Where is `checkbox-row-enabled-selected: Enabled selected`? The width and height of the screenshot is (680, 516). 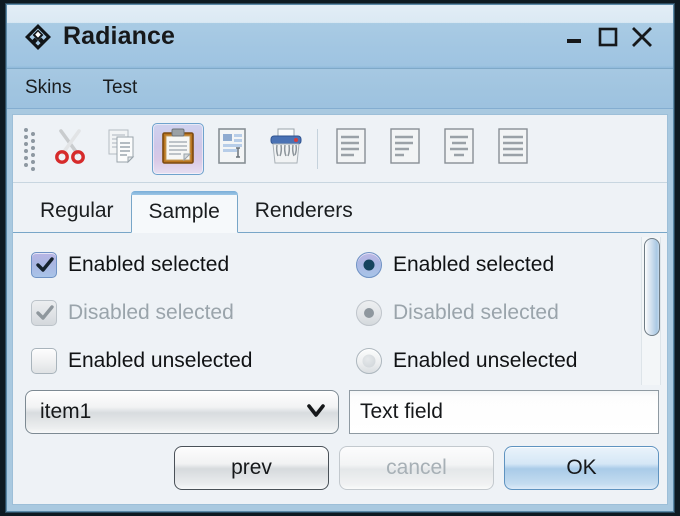
checkbox-row-enabled-selected: Enabled selected is located at coordinates (185, 265).